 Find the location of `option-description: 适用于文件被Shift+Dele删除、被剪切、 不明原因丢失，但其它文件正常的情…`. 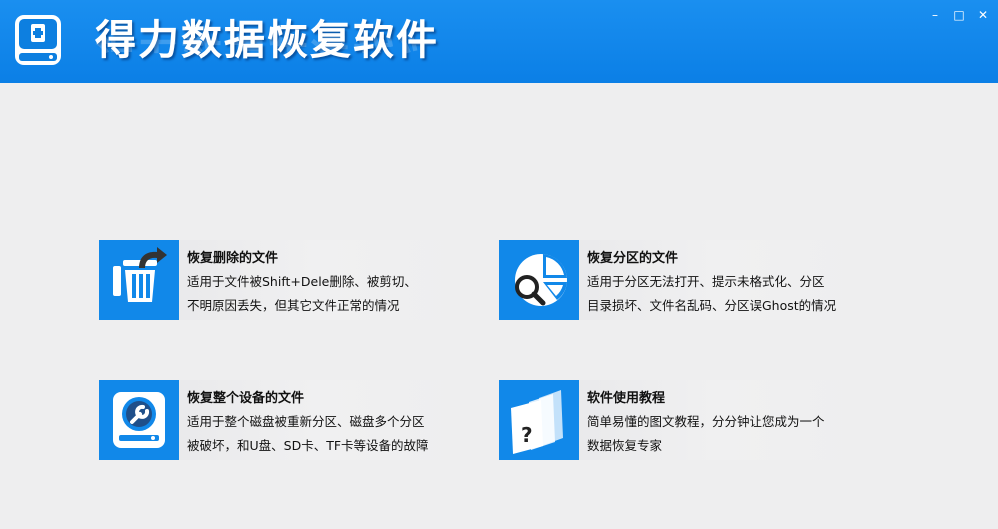

option-description: 适用于文件被Shift+Dele删除、被剪切、 不明原因丢失，但其它文件正常的情… is located at coordinates (329, 294).